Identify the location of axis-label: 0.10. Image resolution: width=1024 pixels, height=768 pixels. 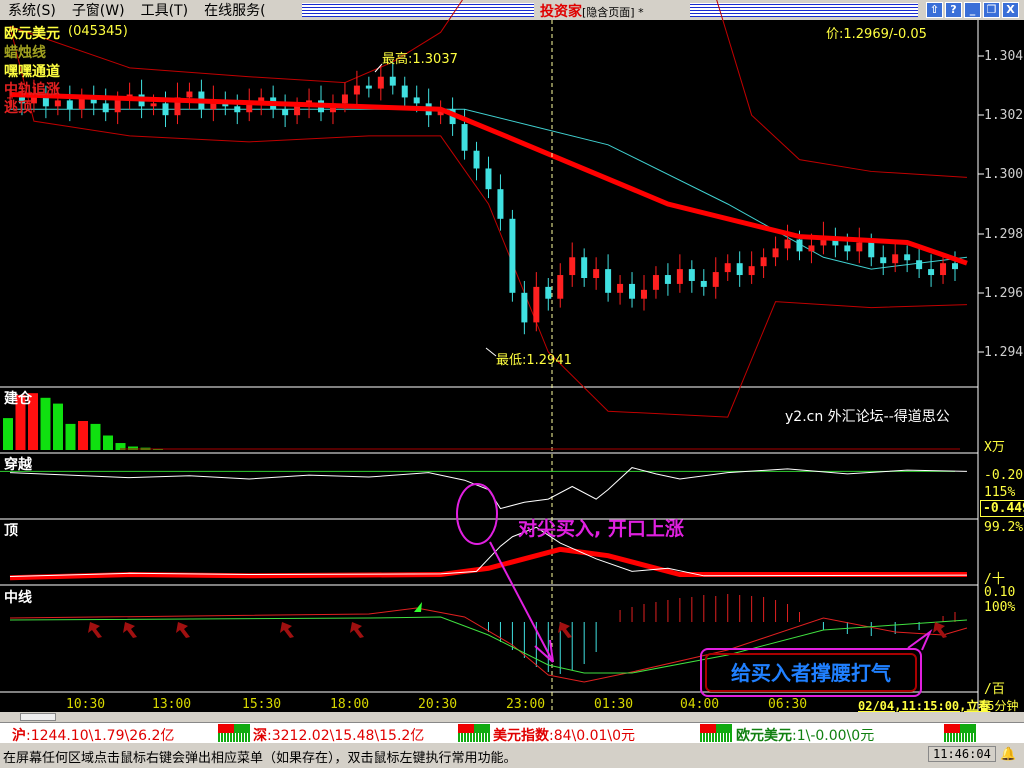
(1000, 592).